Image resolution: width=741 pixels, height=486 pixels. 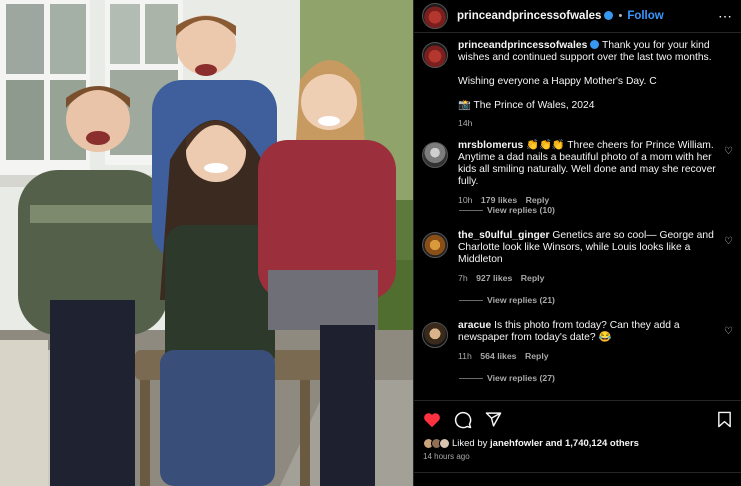 I want to click on post-timestamp: 14 hours ago, so click(x=446, y=456).